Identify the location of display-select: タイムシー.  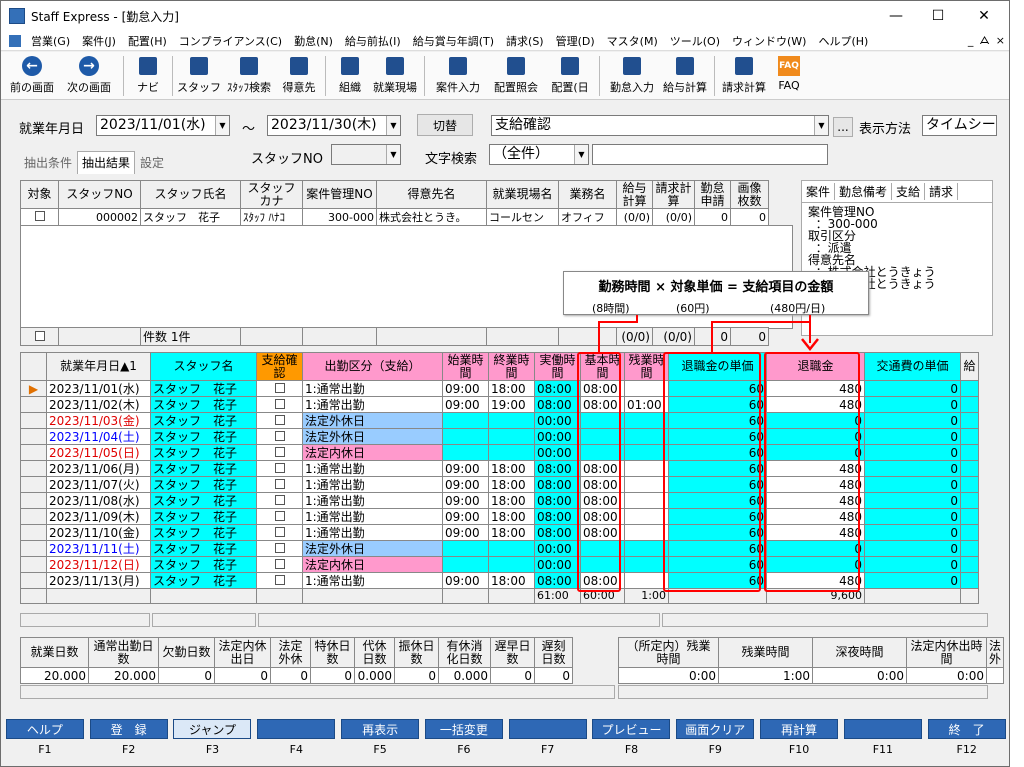
(959, 125).